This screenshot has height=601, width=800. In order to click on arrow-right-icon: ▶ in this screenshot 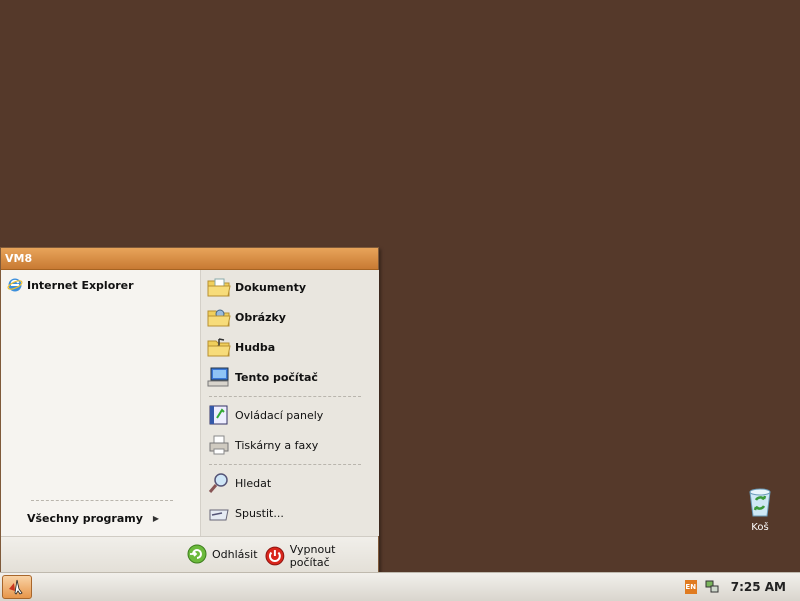, I will do `click(156, 518)`.